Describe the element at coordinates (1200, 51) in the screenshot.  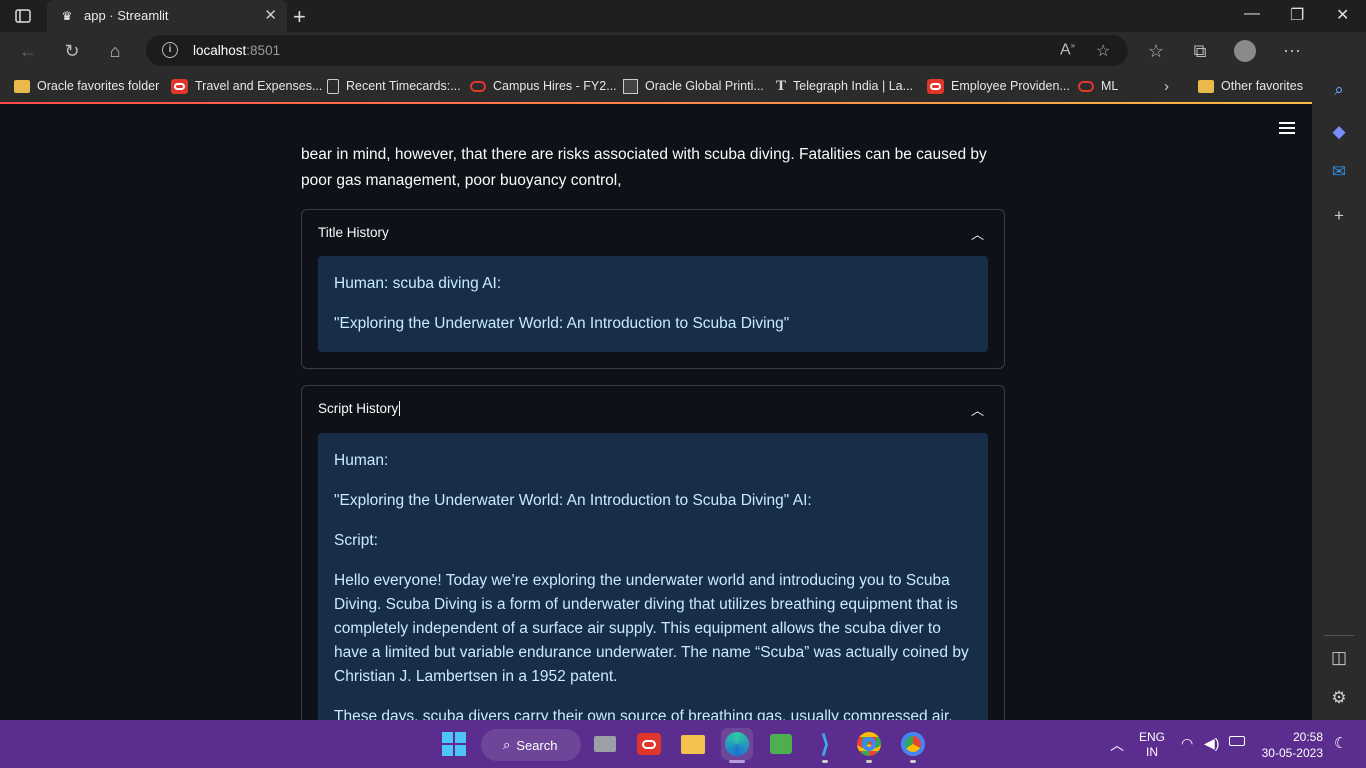
I see `collections-icon: ⧉` at that location.